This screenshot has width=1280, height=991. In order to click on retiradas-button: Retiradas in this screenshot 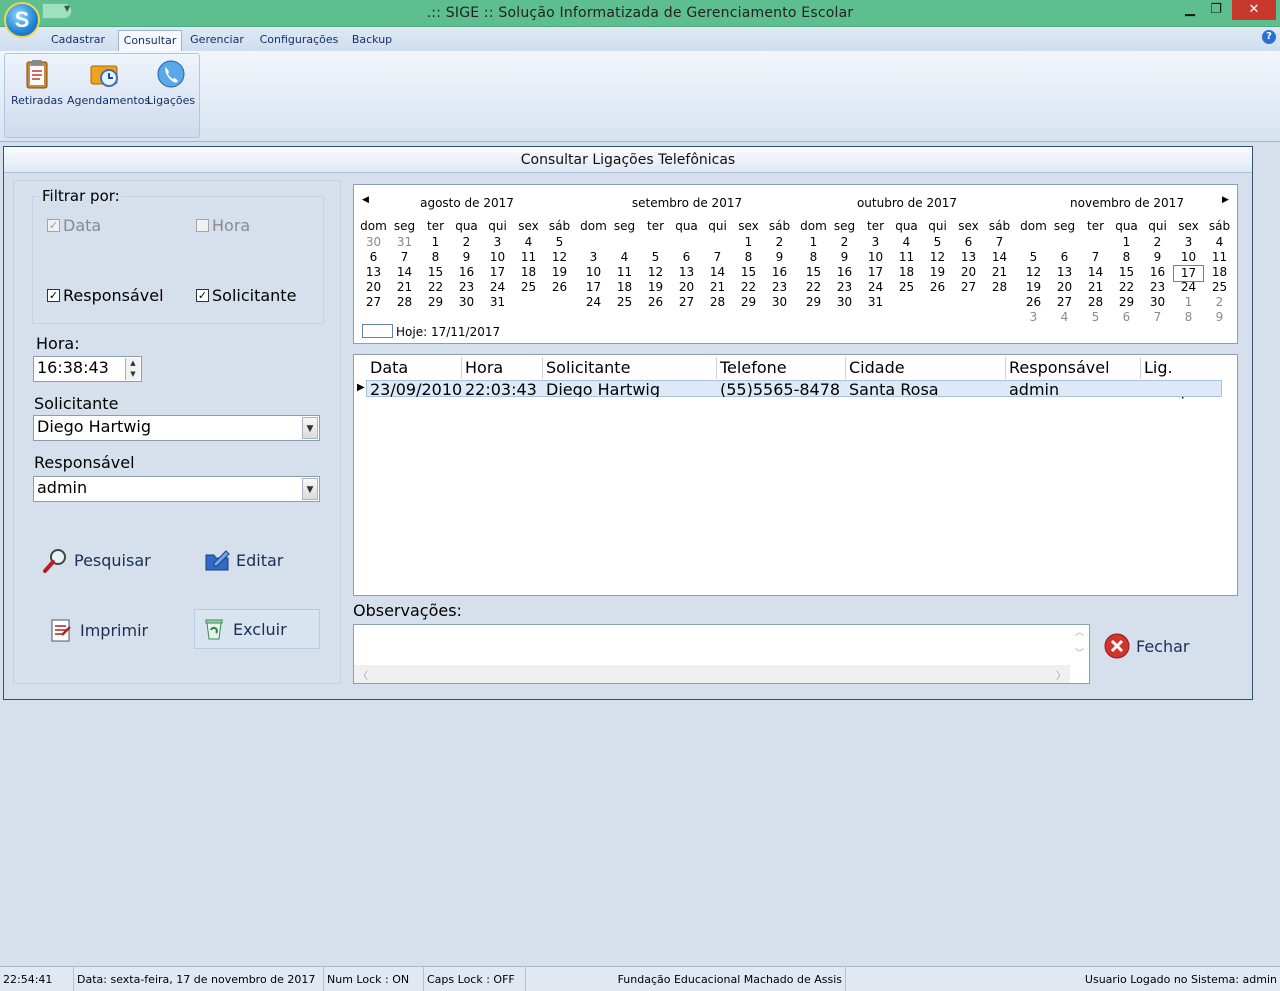, I will do `click(37, 82)`.